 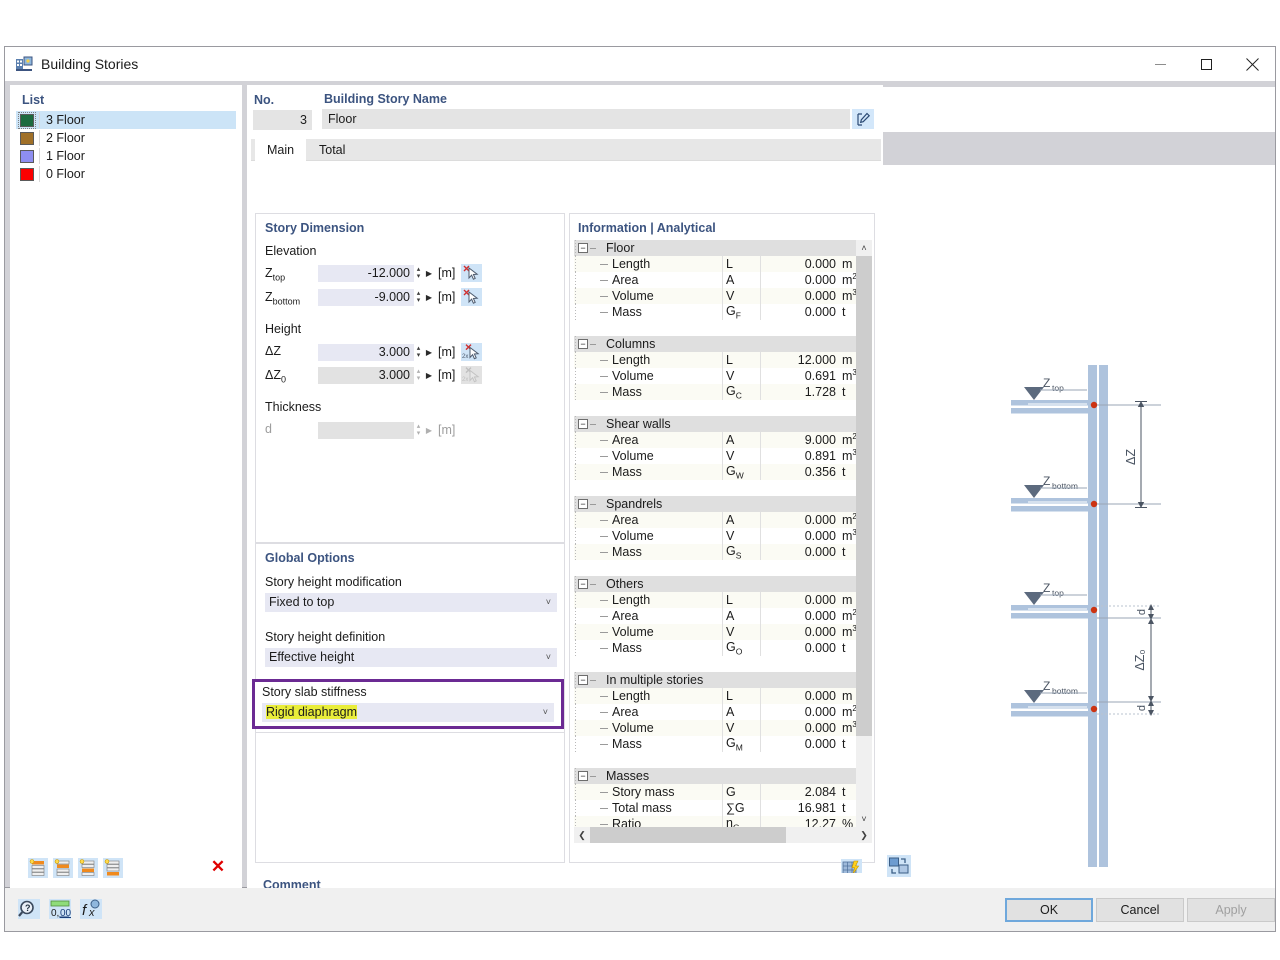 What do you see at coordinates (408, 712) in the screenshot?
I see `story-slab-stiffness-select: Rigid diaphragm ˅` at bounding box center [408, 712].